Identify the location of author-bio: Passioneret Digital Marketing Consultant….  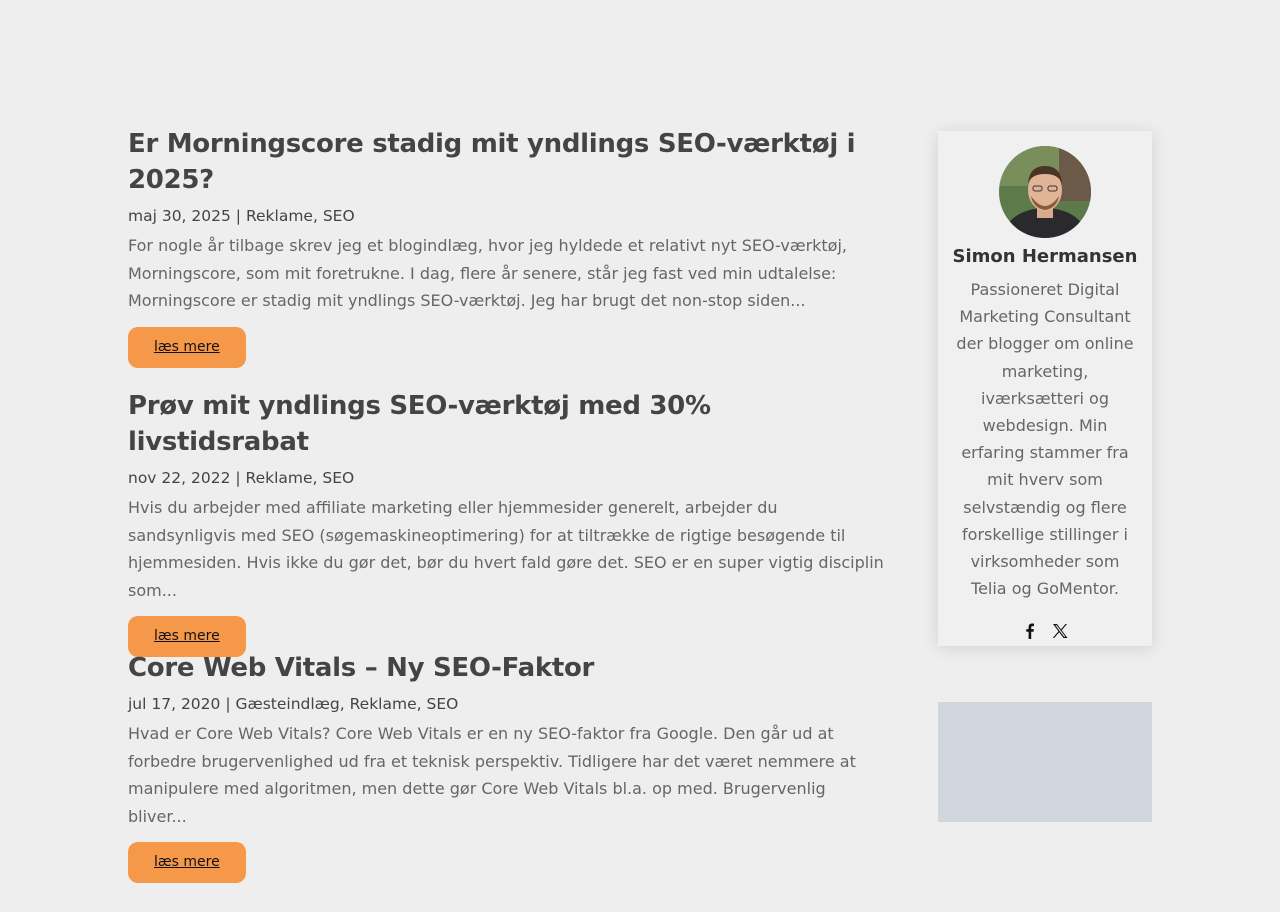
(1045, 439).